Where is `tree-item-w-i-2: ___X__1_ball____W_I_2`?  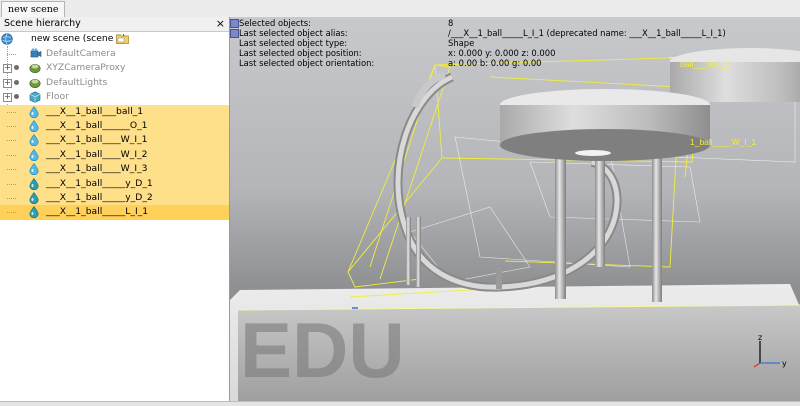 tree-item-w-i-2: ___X__1_ball____W_I_2 is located at coordinates (114, 155).